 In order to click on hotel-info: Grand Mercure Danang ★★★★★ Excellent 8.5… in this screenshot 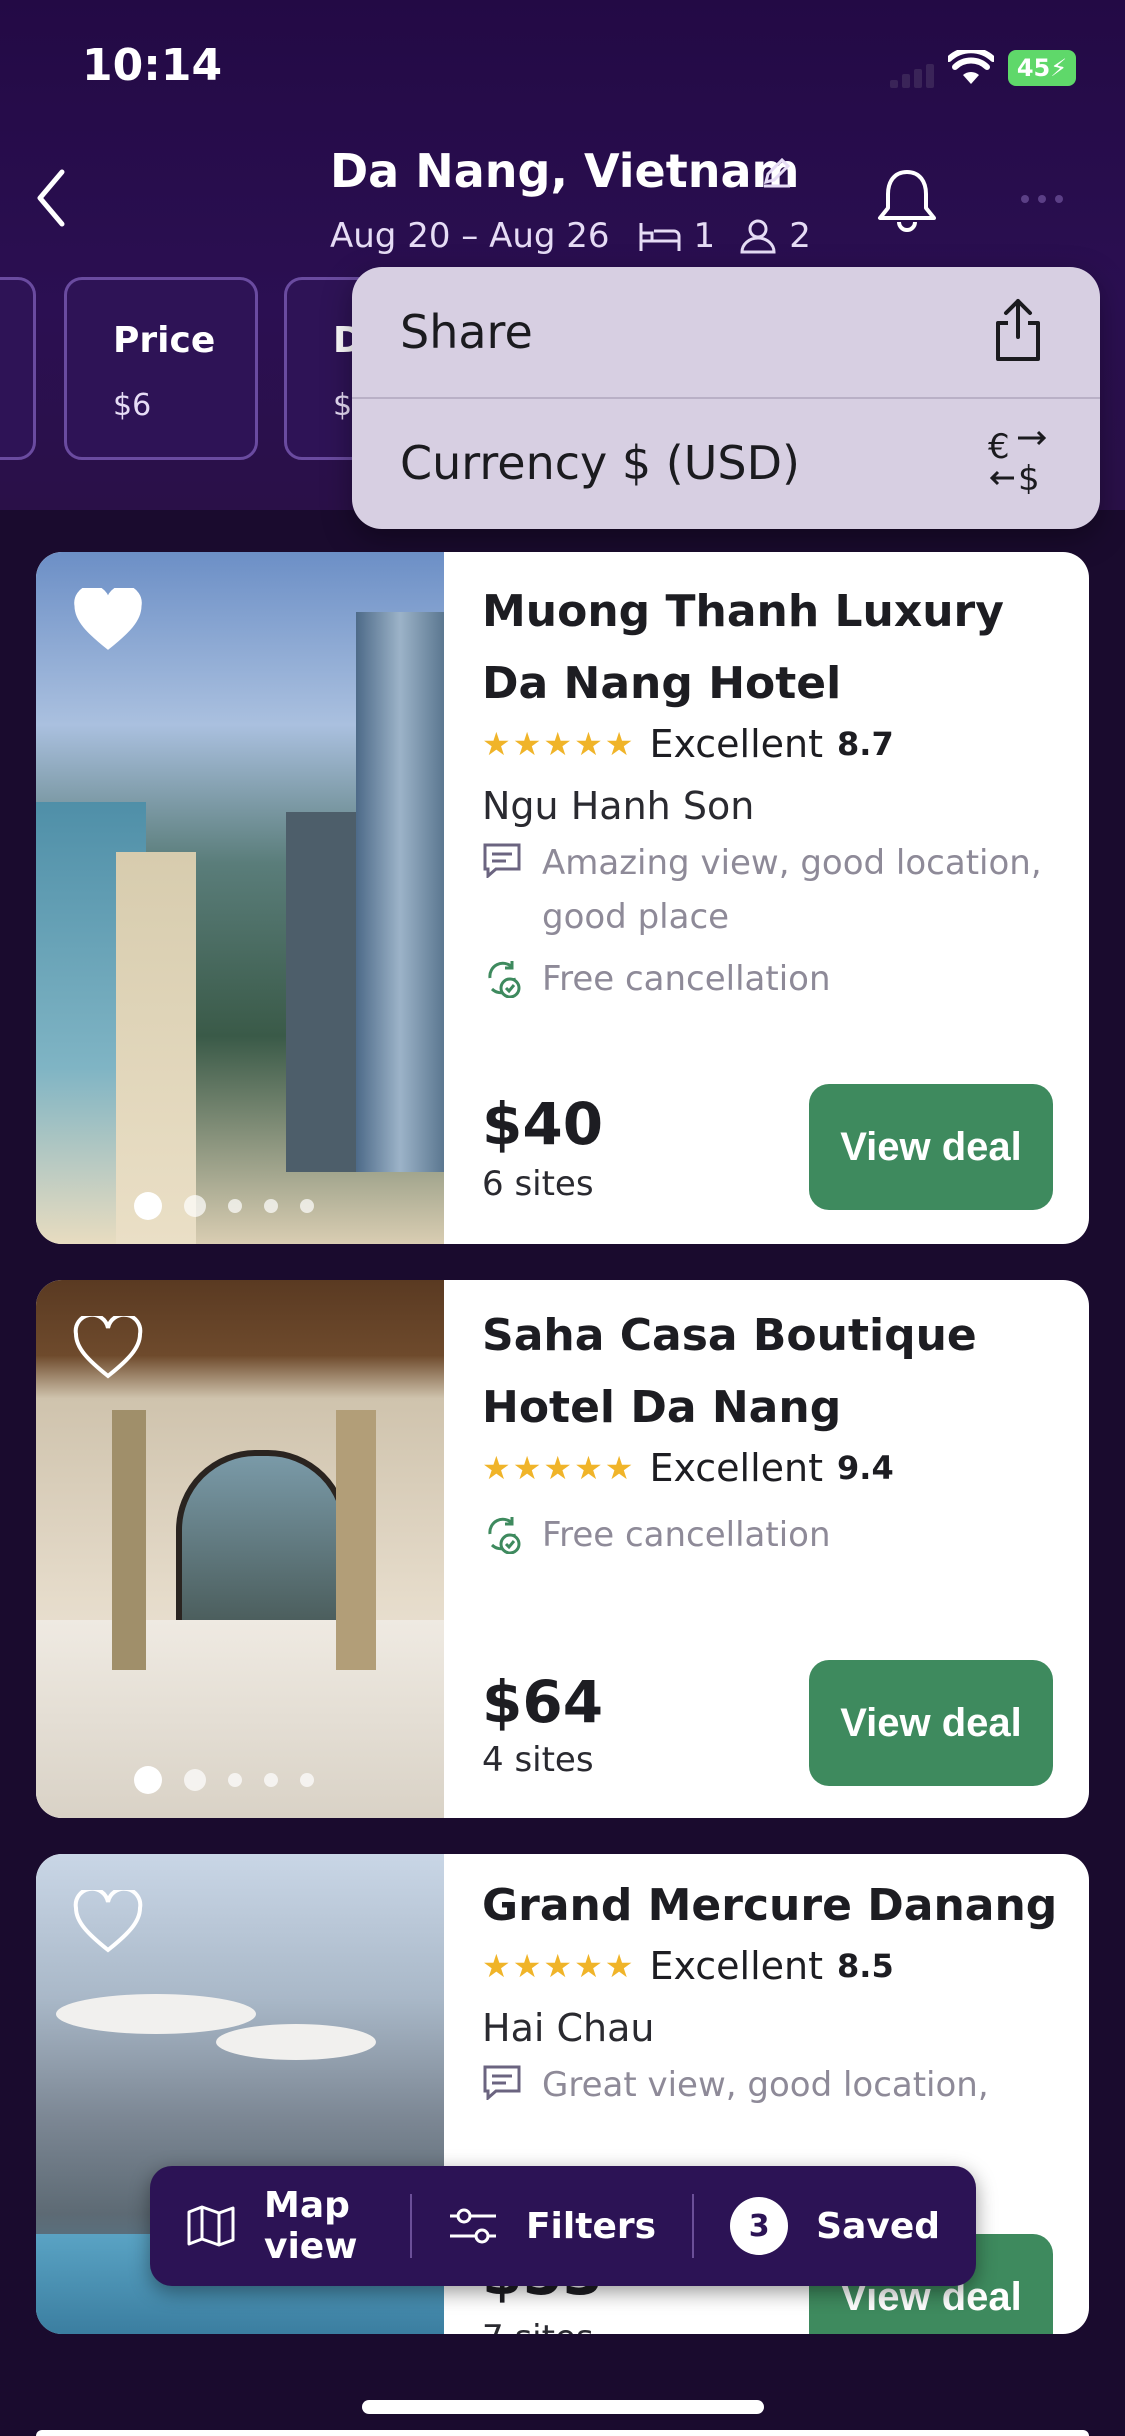, I will do `click(770, 1991)`.